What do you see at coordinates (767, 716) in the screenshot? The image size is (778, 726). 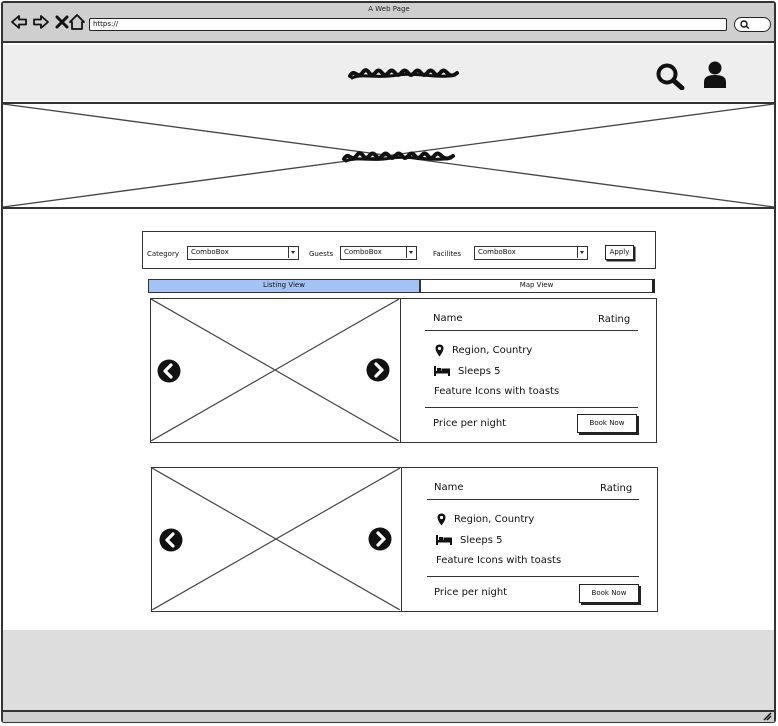 I see `resize-grip-icon` at bounding box center [767, 716].